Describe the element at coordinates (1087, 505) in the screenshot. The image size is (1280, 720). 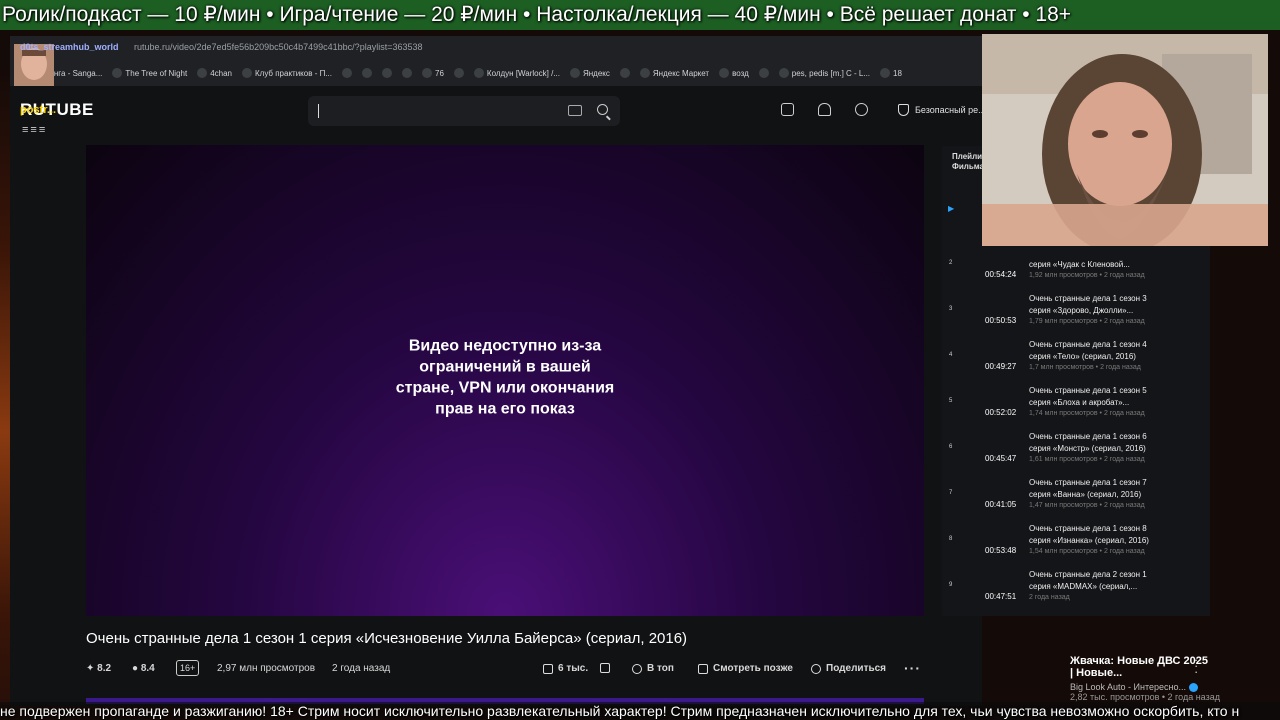
I see `playlist-item-meta: 1,47 млн просмотров • 2 года назад` at that location.